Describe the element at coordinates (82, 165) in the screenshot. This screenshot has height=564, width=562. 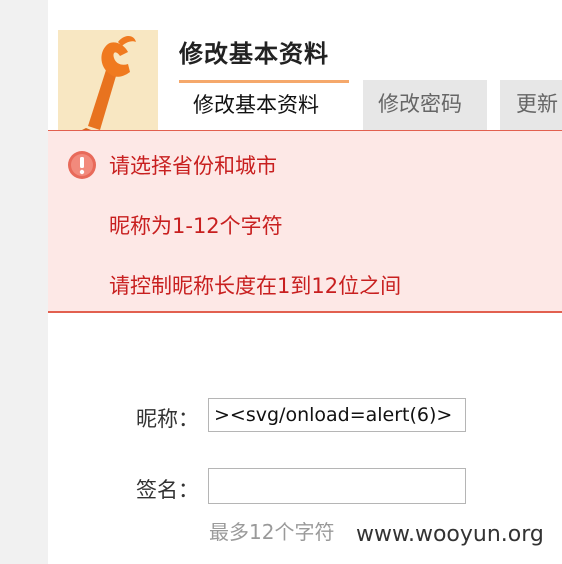
I see `error-circle-icon` at that location.